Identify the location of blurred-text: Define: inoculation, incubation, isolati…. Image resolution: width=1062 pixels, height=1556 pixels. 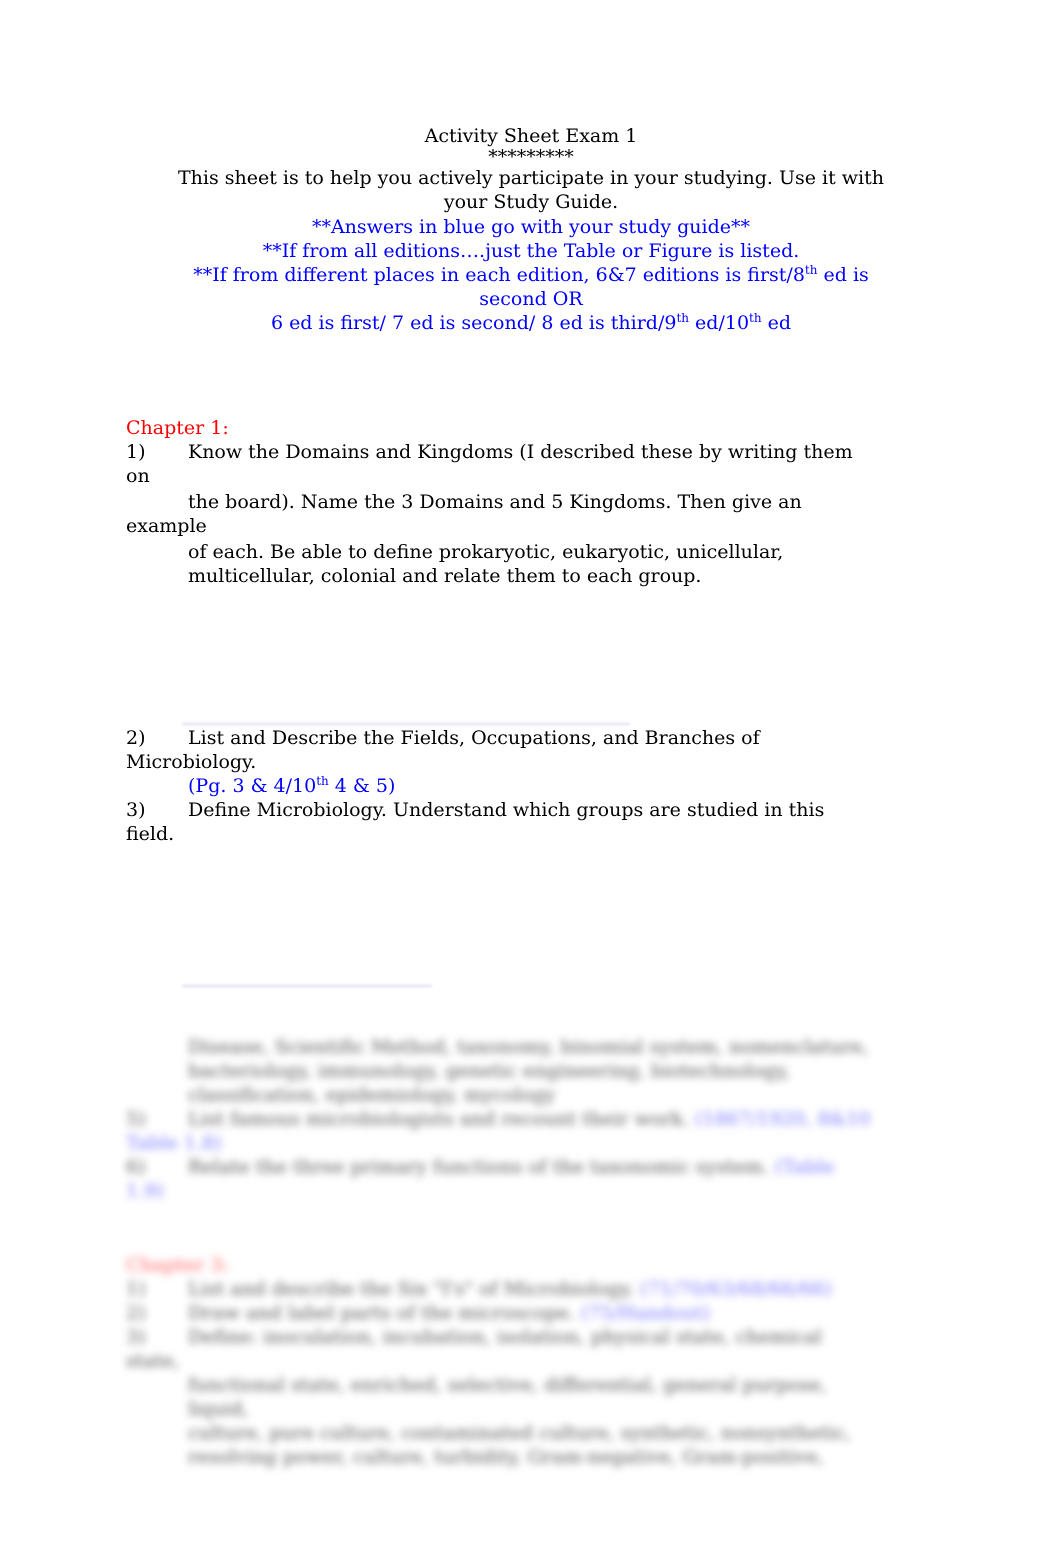
(505, 1337).